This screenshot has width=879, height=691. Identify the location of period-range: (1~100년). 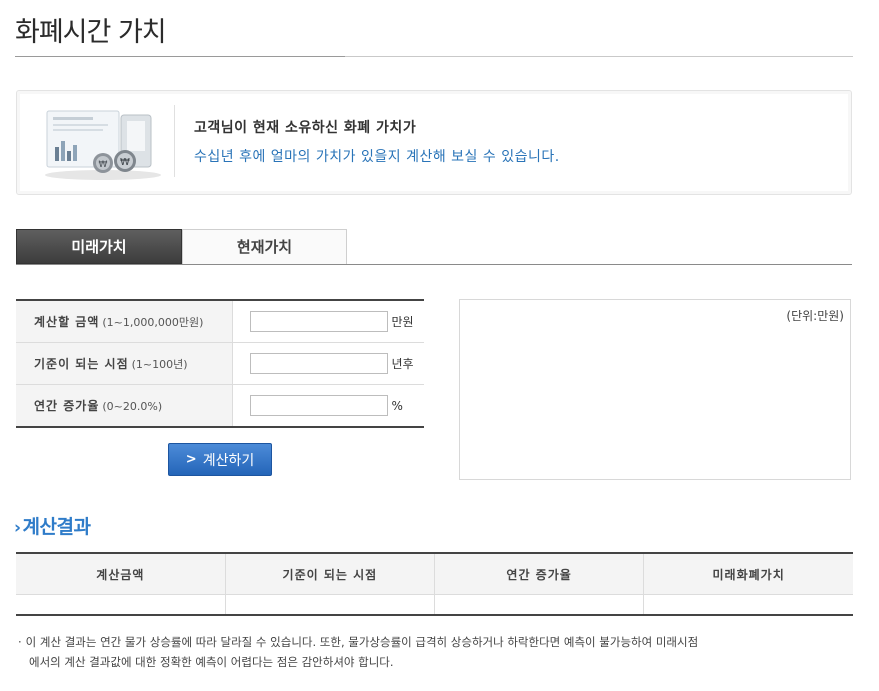
(159, 364).